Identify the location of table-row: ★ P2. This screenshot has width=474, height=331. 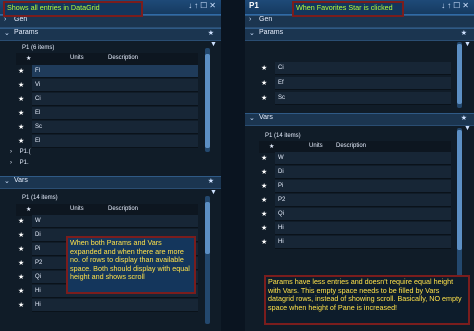
(355, 200).